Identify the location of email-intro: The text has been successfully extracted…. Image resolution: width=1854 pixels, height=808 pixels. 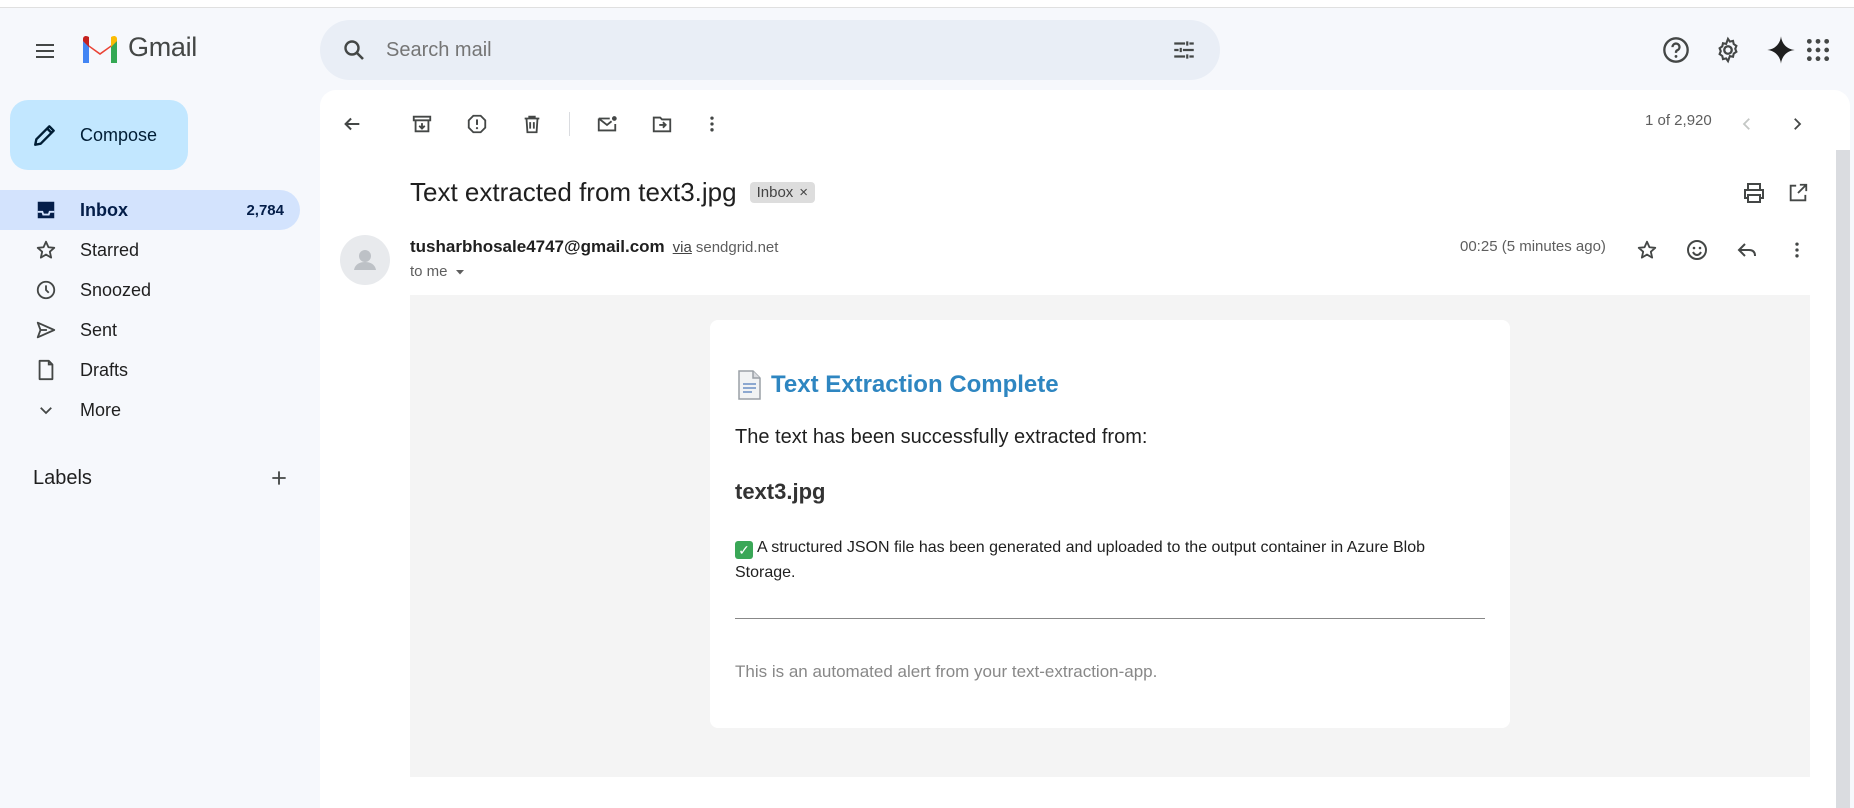
(941, 437).